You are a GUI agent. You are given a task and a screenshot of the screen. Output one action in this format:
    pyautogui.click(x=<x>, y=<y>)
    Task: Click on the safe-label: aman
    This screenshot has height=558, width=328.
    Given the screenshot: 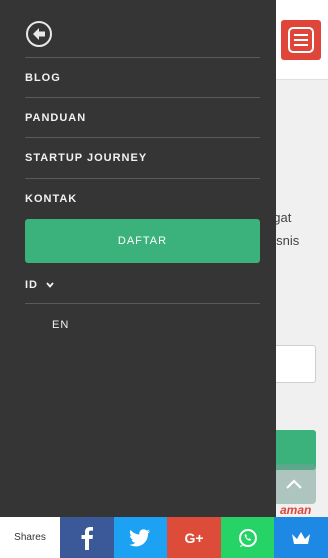 What is the action you would take?
    pyautogui.click(x=296, y=510)
    